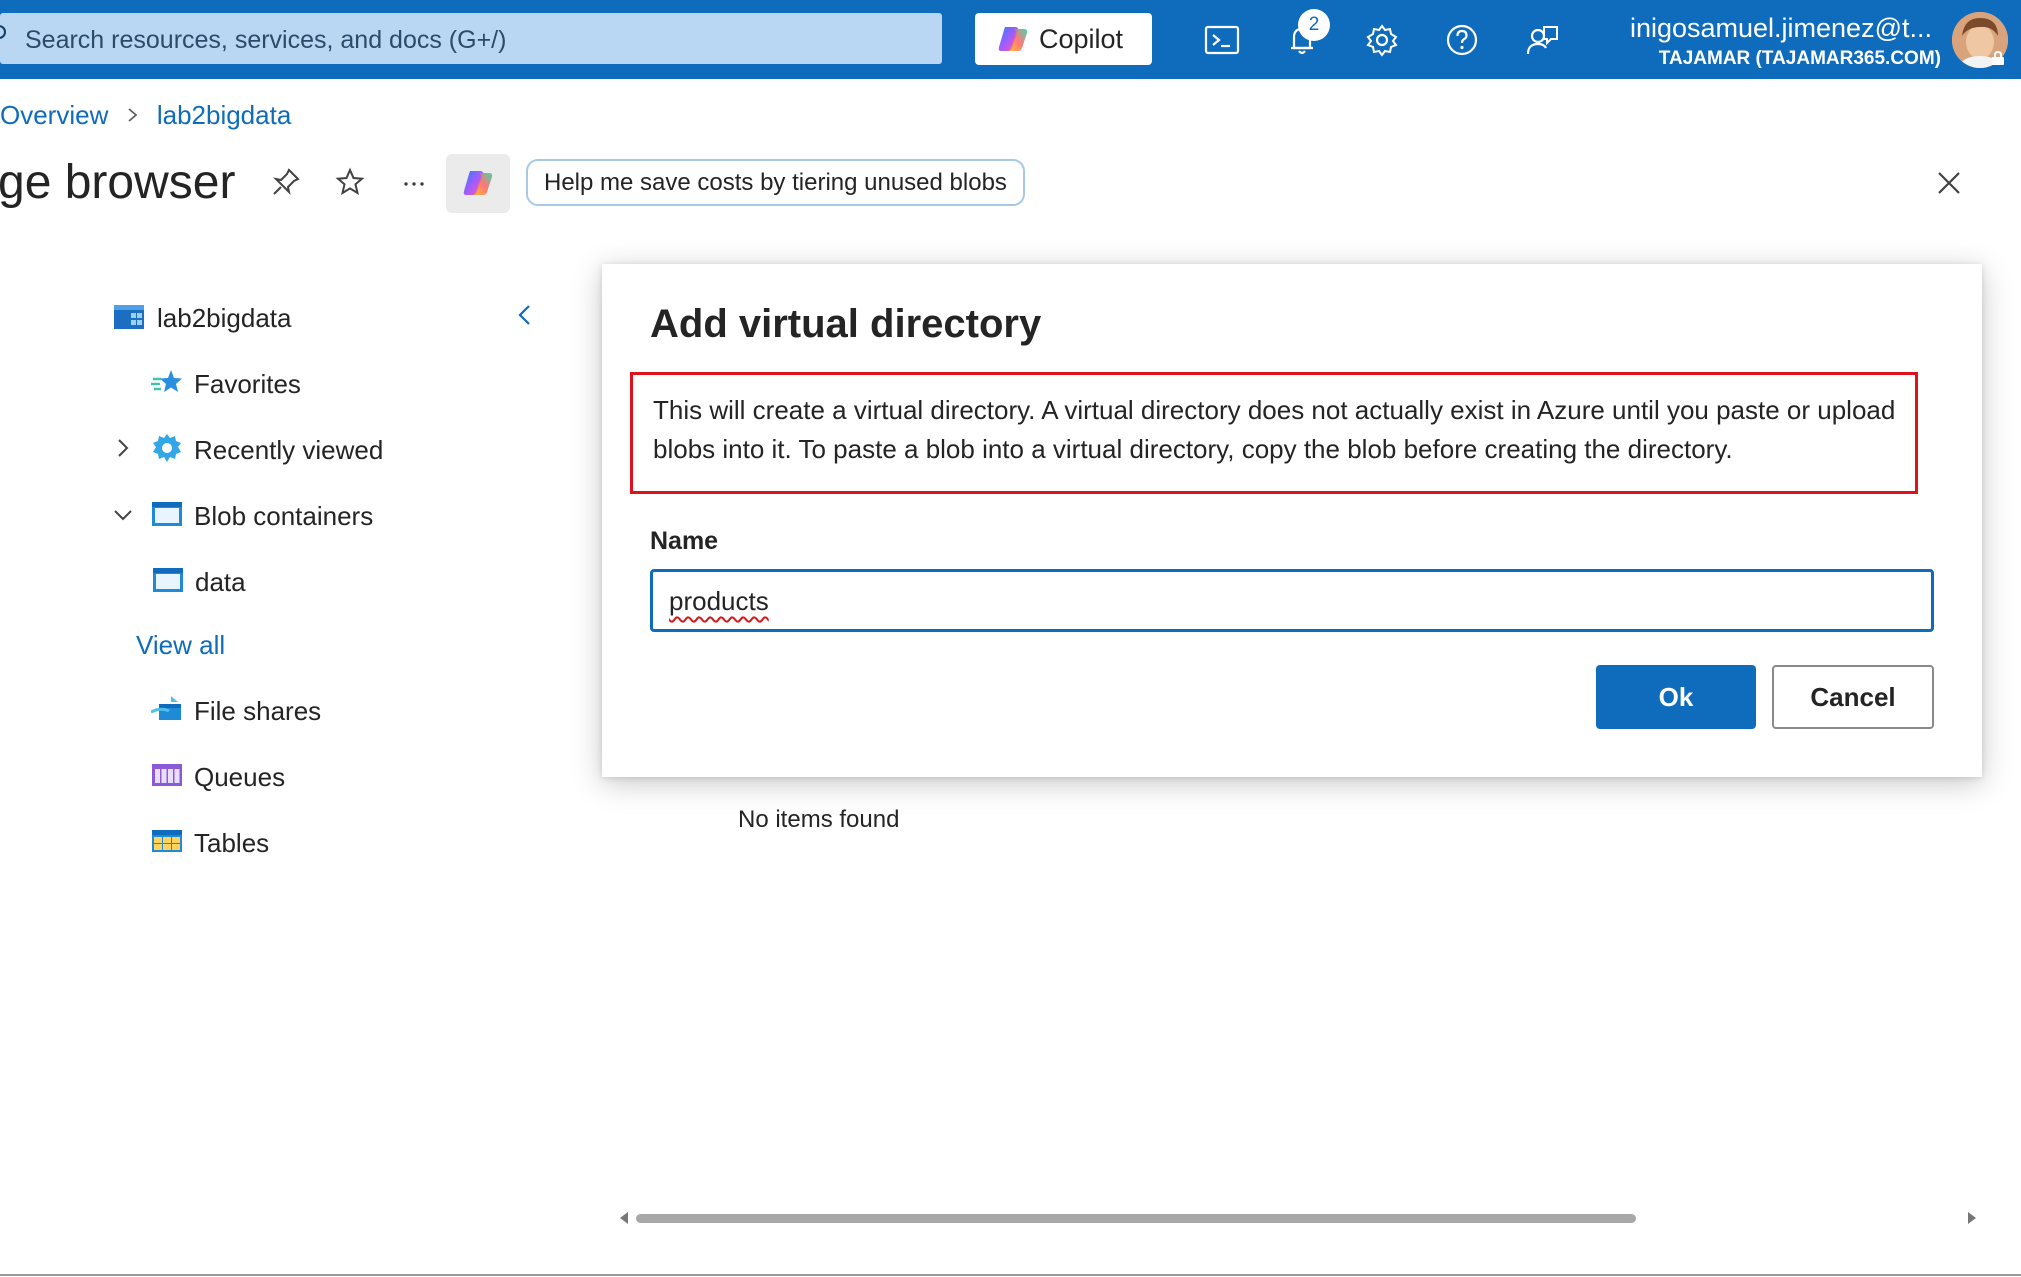 The image size is (2021, 1277). I want to click on tree-label: Favorites, so click(247, 384).